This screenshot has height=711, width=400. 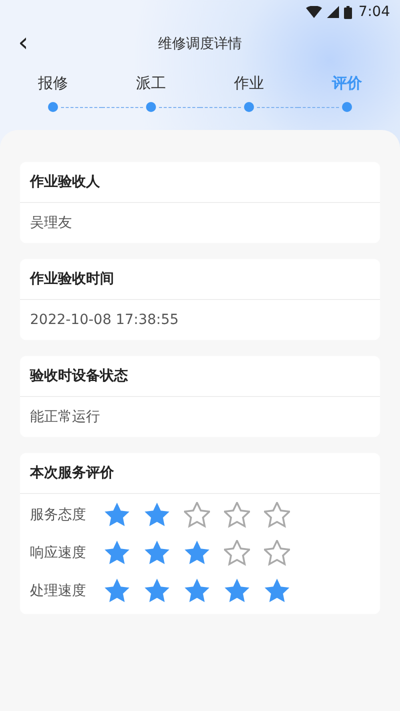 What do you see at coordinates (314, 12) in the screenshot?
I see `wifi-icon` at bounding box center [314, 12].